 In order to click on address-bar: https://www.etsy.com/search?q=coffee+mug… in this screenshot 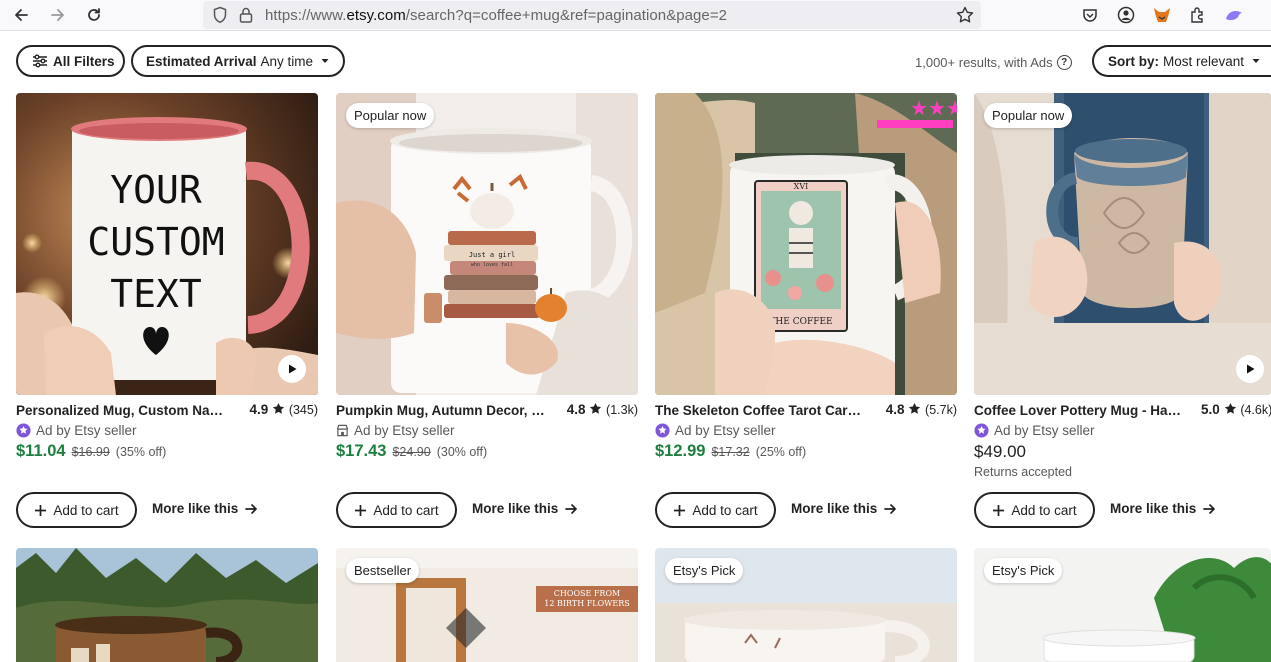, I will do `click(592, 15)`.